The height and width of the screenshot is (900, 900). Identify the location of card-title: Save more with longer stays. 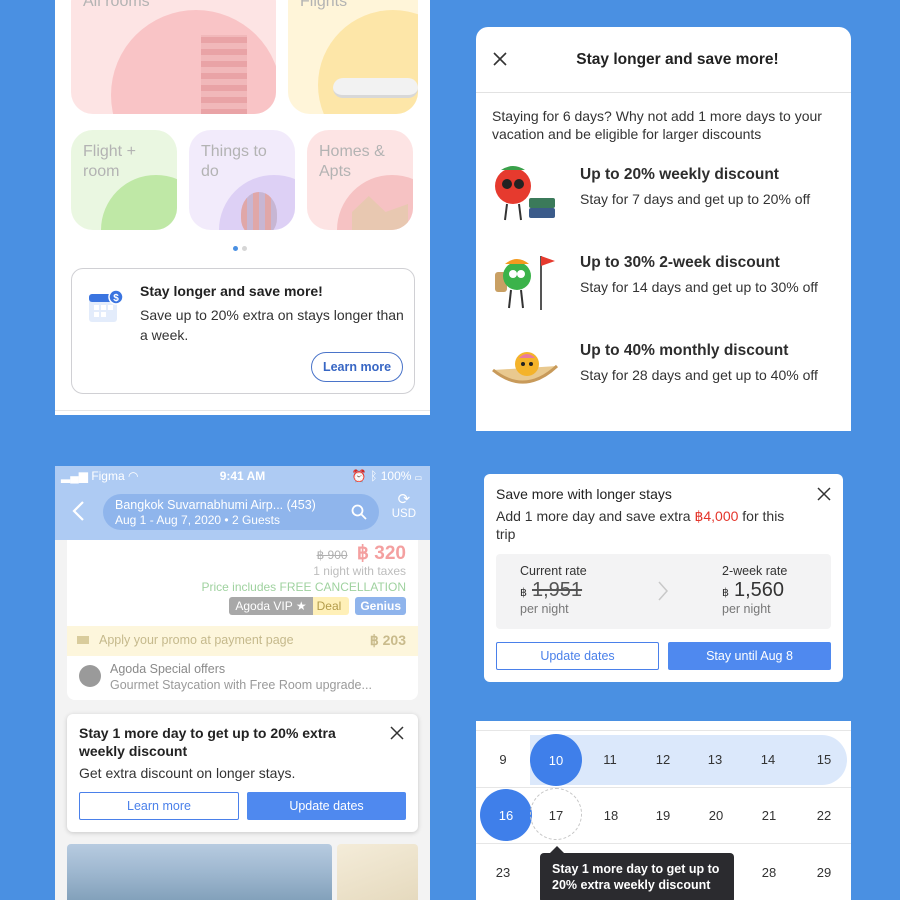
(584, 494).